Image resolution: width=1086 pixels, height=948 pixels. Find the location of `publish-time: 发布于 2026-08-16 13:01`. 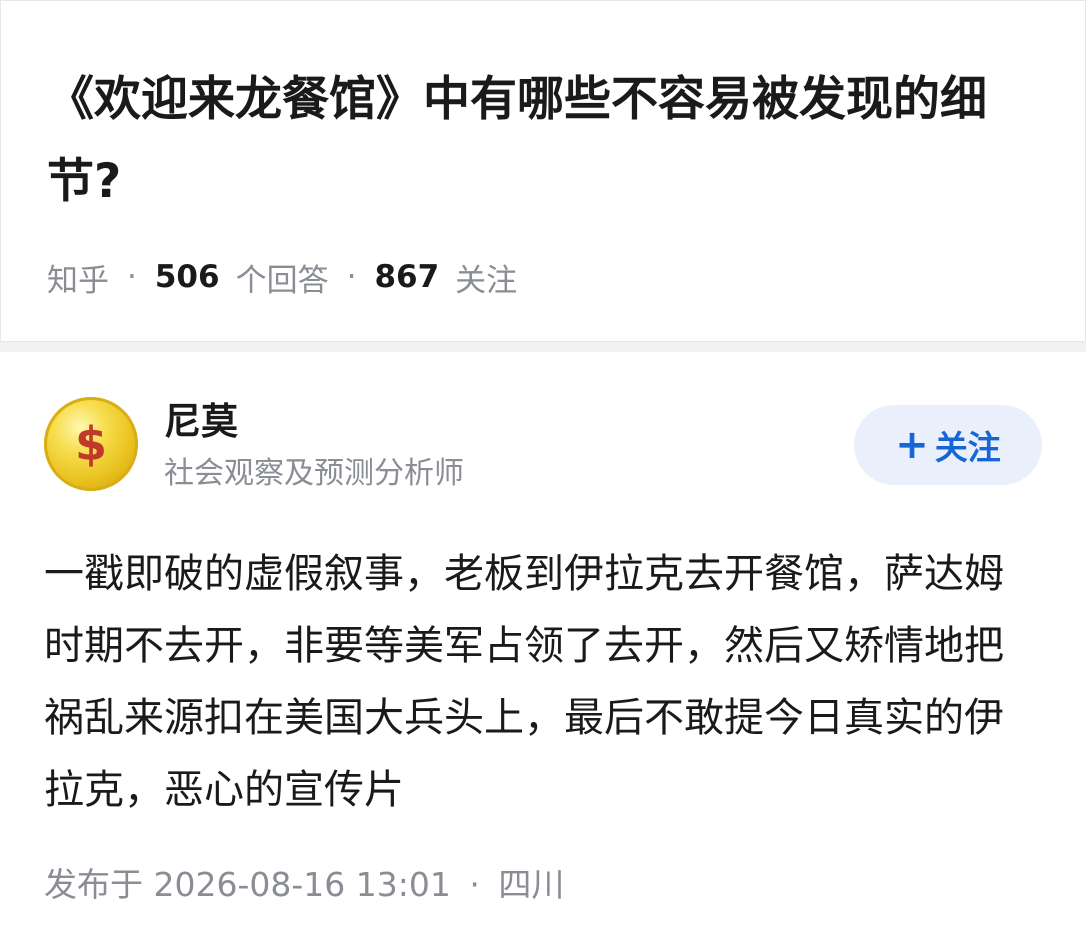

publish-time: 发布于 2026-08-16 13:01 is located at coordinates (247, 884).